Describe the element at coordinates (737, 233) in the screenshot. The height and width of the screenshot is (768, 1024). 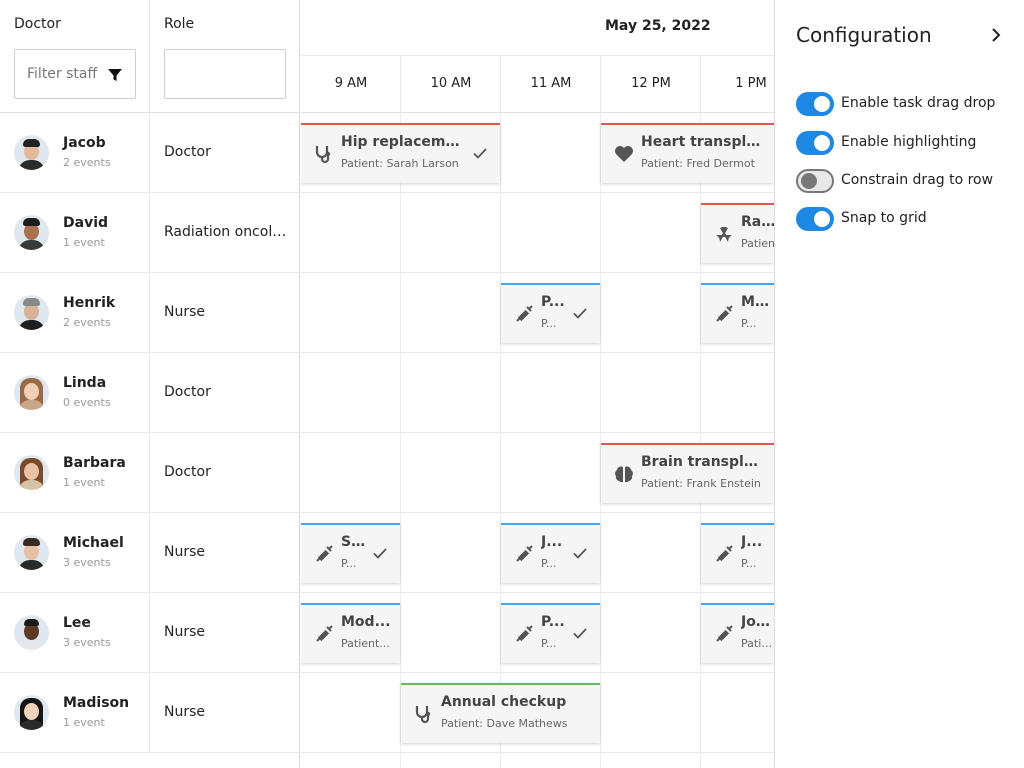
I see `event-card: Radiation therapy Patient` at that location.